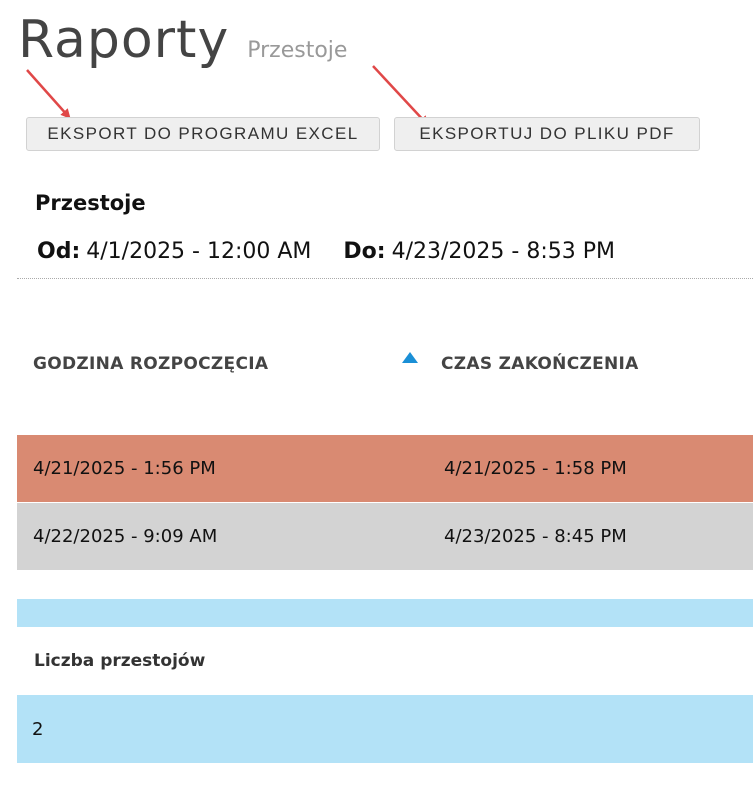  I want to click on divider, so click(385, 278).